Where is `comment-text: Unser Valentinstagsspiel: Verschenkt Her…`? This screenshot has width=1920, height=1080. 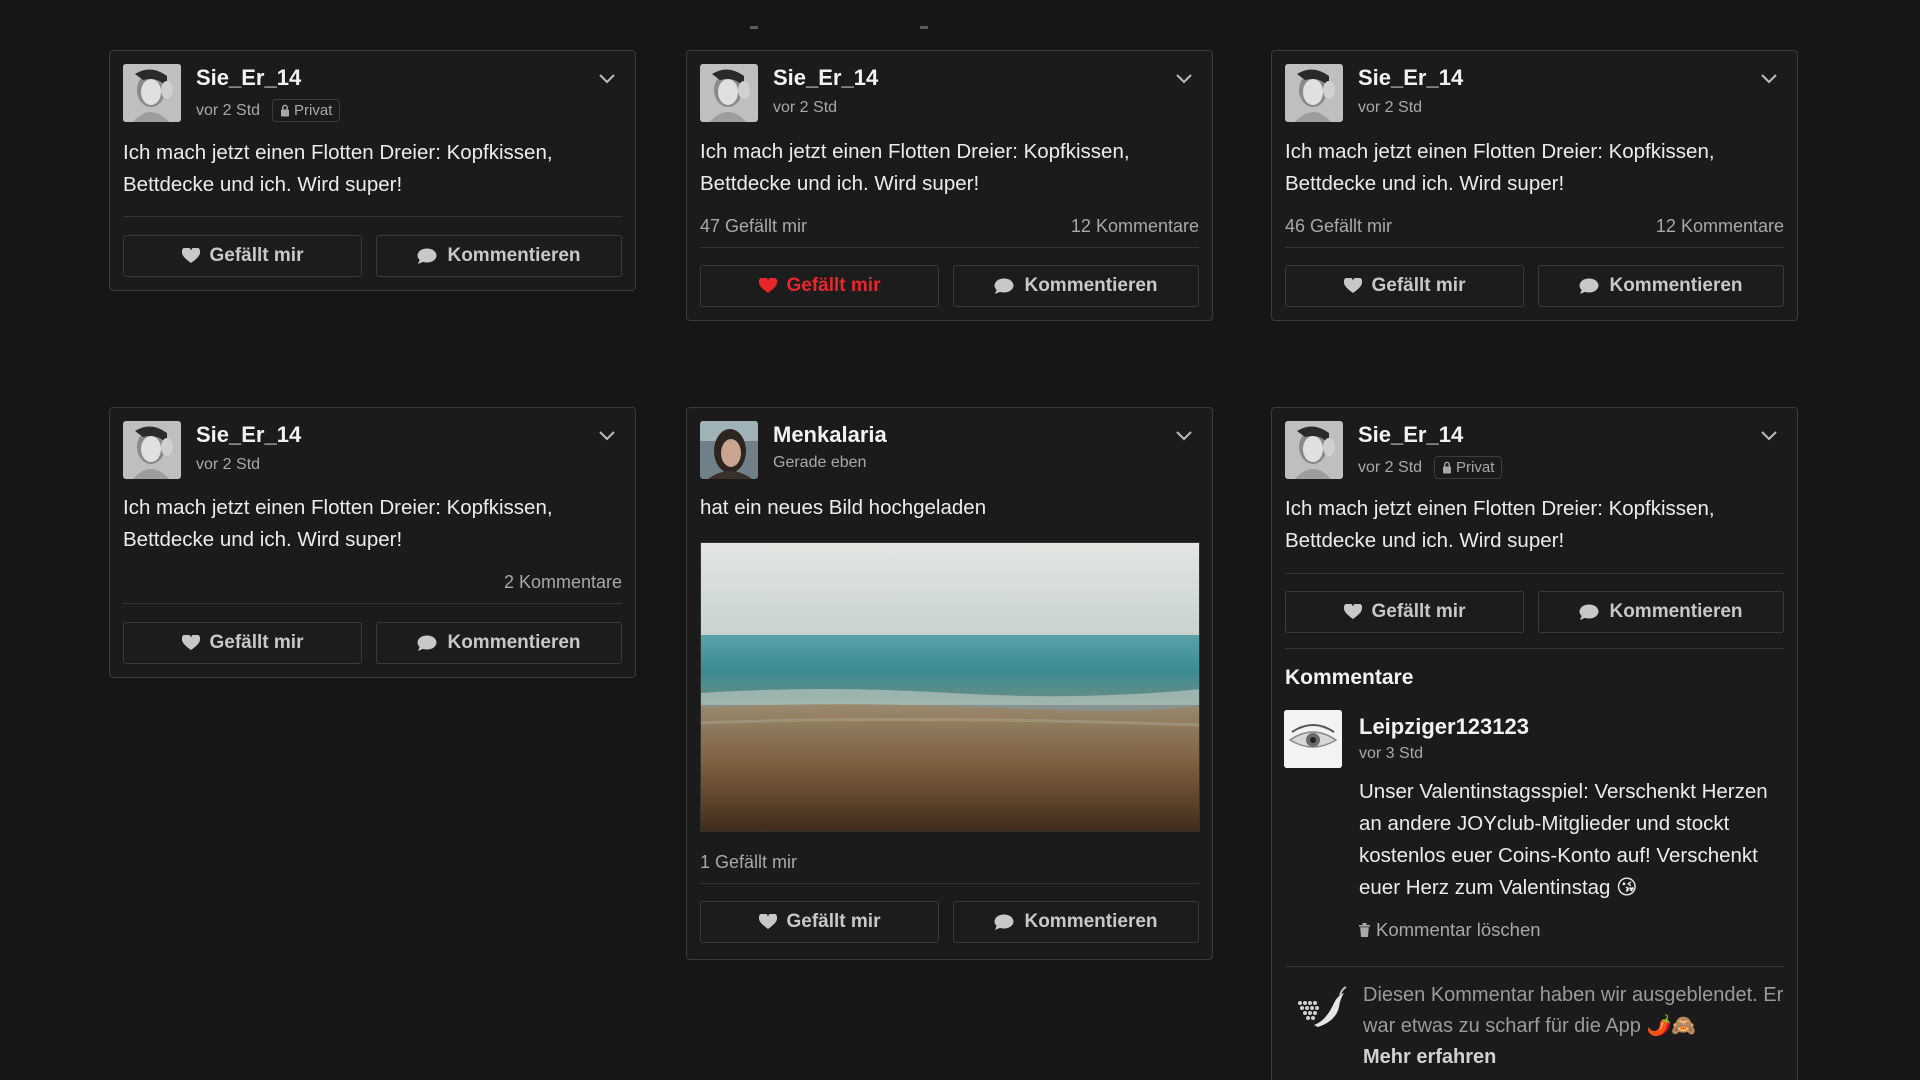 comment-text: Unser Valentinstagsspiel: Verschenkt Her… is located at coordinates (1563, 839).